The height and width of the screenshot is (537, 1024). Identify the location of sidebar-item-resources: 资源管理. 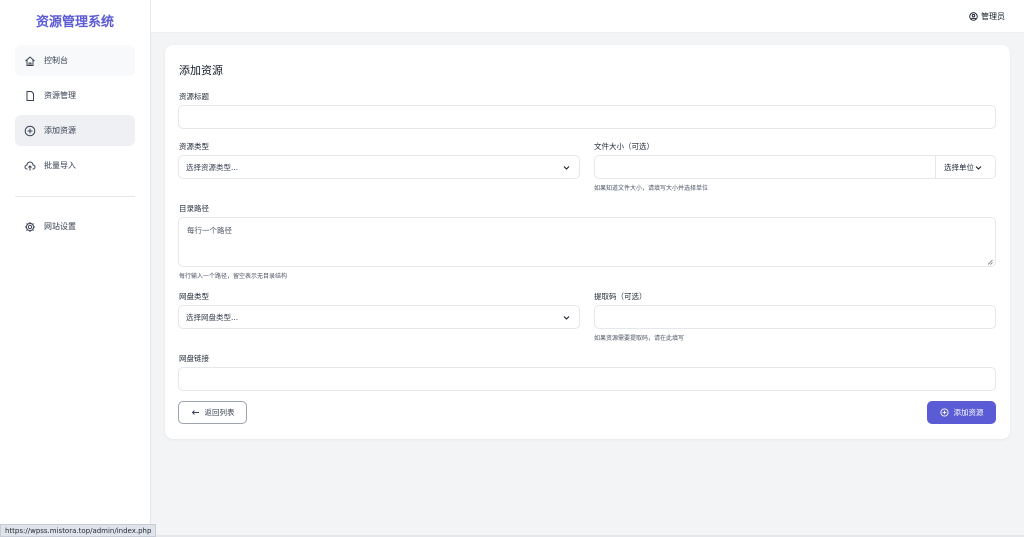
(75, 95).